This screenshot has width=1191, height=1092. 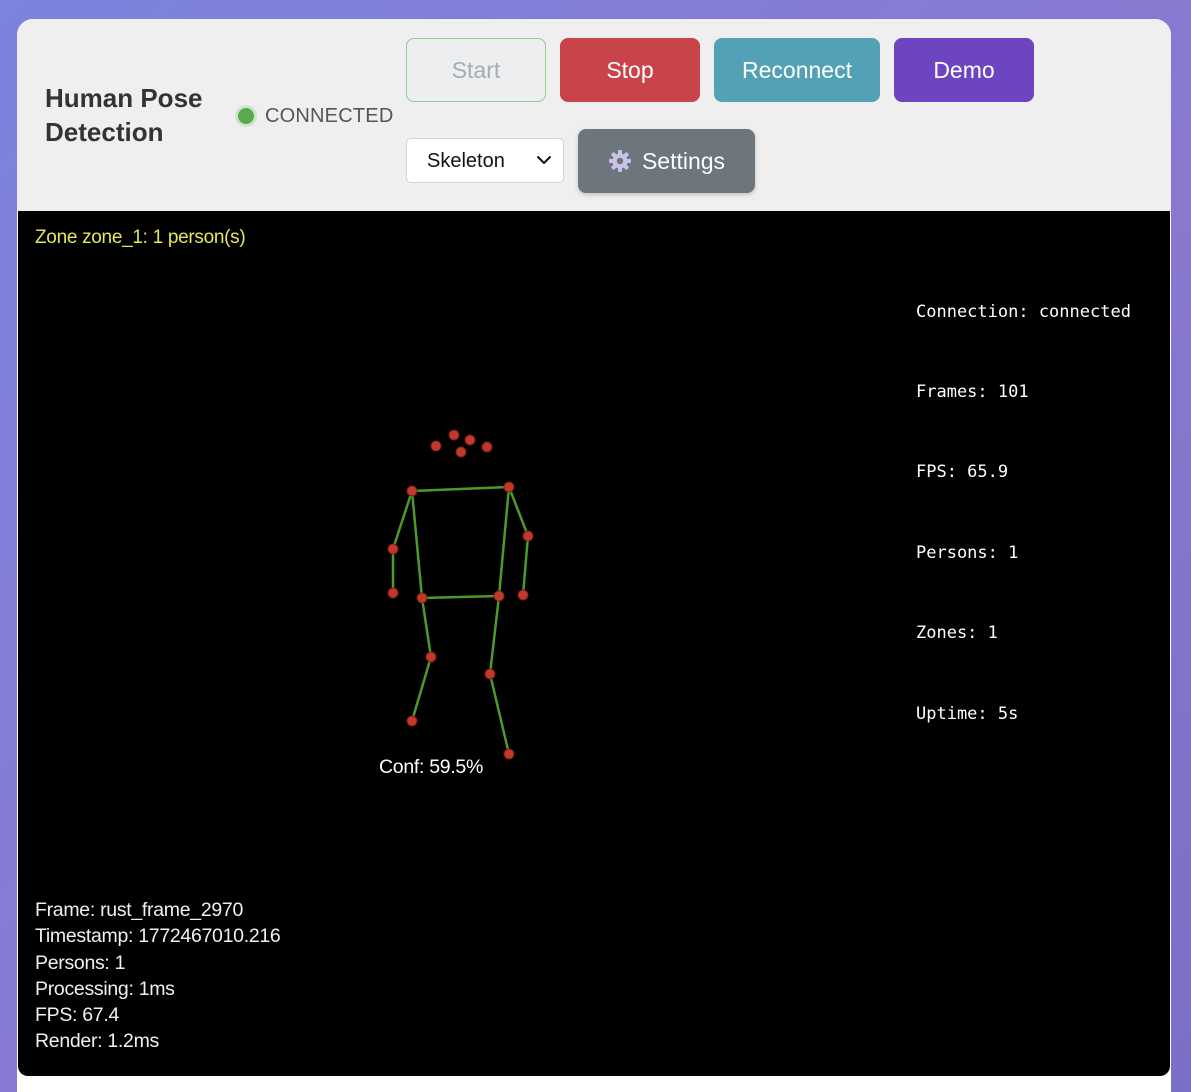 I want to click on keypoint-head4, so click(x=461, y=452).